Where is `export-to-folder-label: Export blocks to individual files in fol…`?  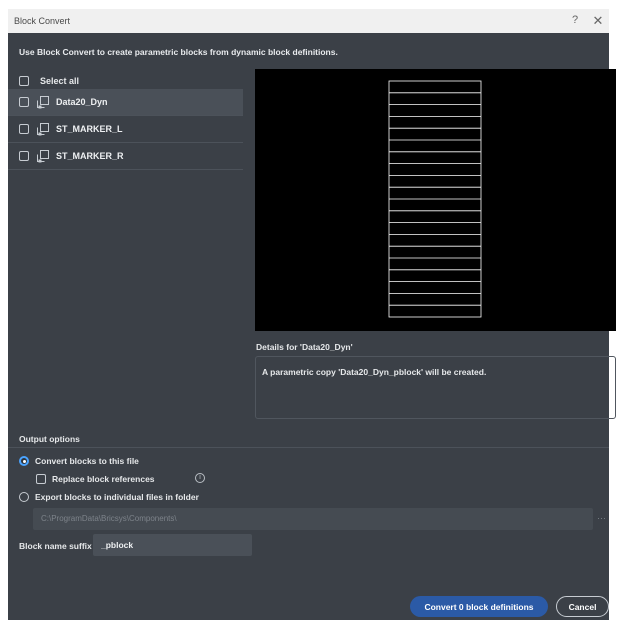 export-to-folder-label: Export blocks to individual files in fol… is located at coordinates (117, 497).